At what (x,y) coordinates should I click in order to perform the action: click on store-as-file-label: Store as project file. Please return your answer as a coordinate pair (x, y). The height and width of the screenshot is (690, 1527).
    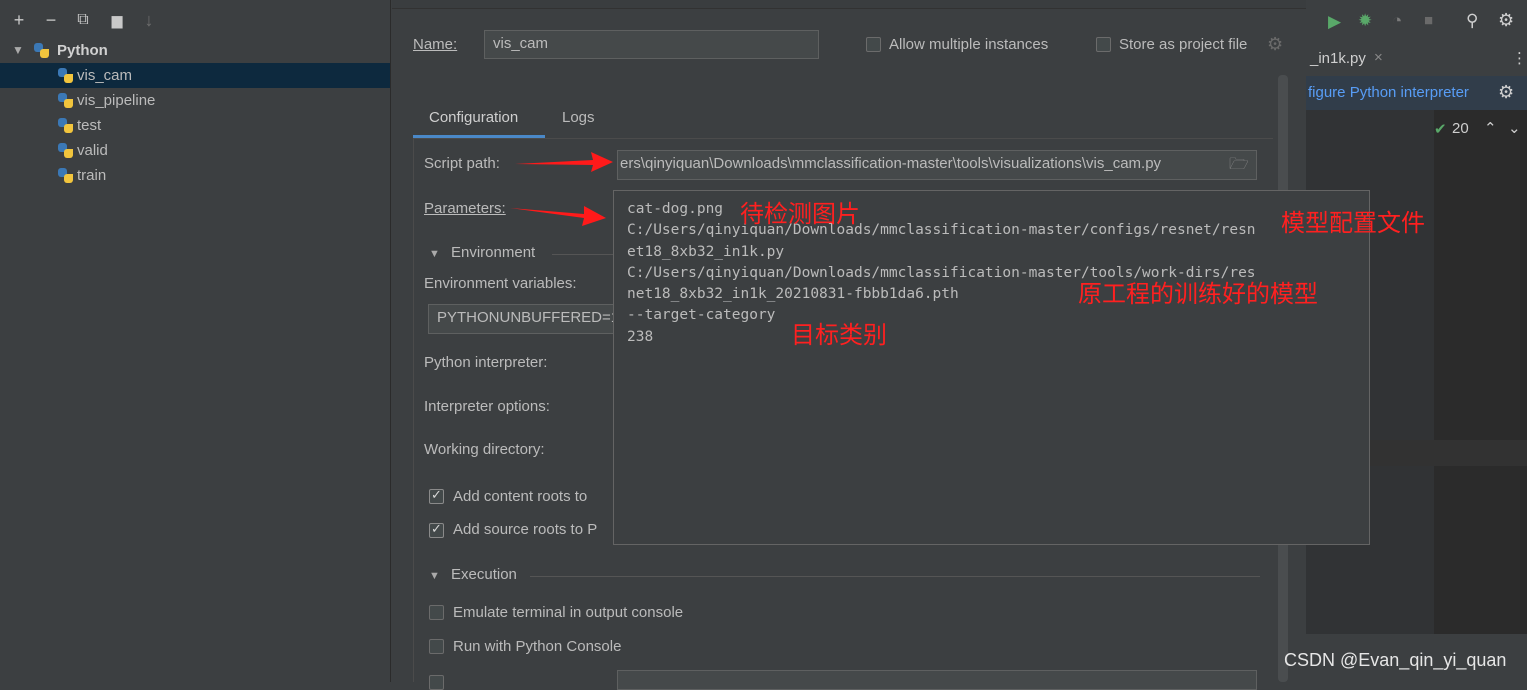
    Looking at the image, I should click on (1183, 44).